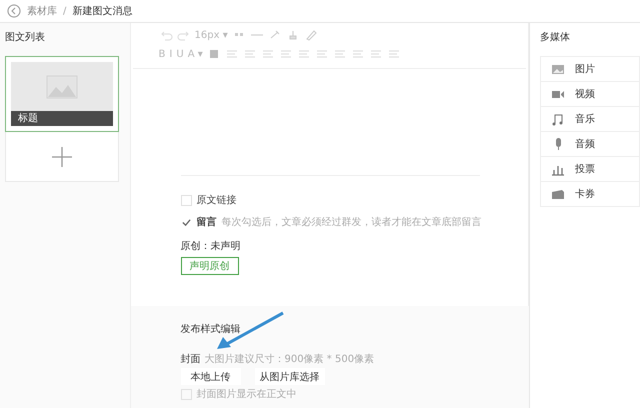 The image size is (640, 408). Describe the element at coordinates (558, 119) in the screenshot. I see `music-note-icon` at that location.